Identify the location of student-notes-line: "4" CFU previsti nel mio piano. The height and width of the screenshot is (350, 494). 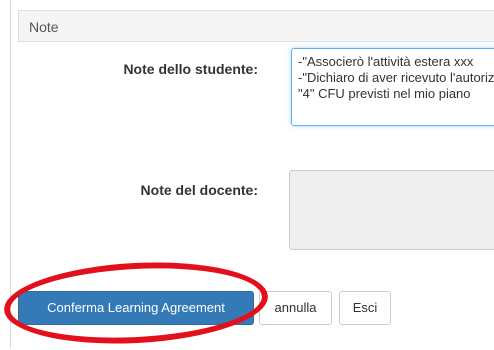
(384, 93).